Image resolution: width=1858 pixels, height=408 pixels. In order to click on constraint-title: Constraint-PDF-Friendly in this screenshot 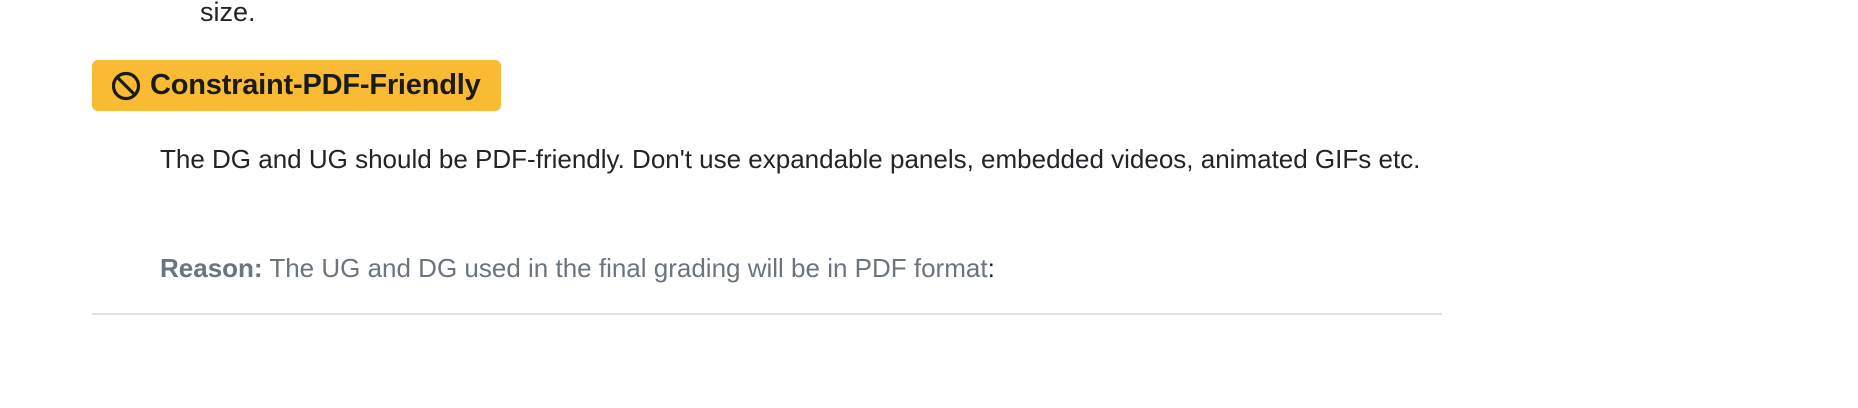, I will do `click(315, 85)`.